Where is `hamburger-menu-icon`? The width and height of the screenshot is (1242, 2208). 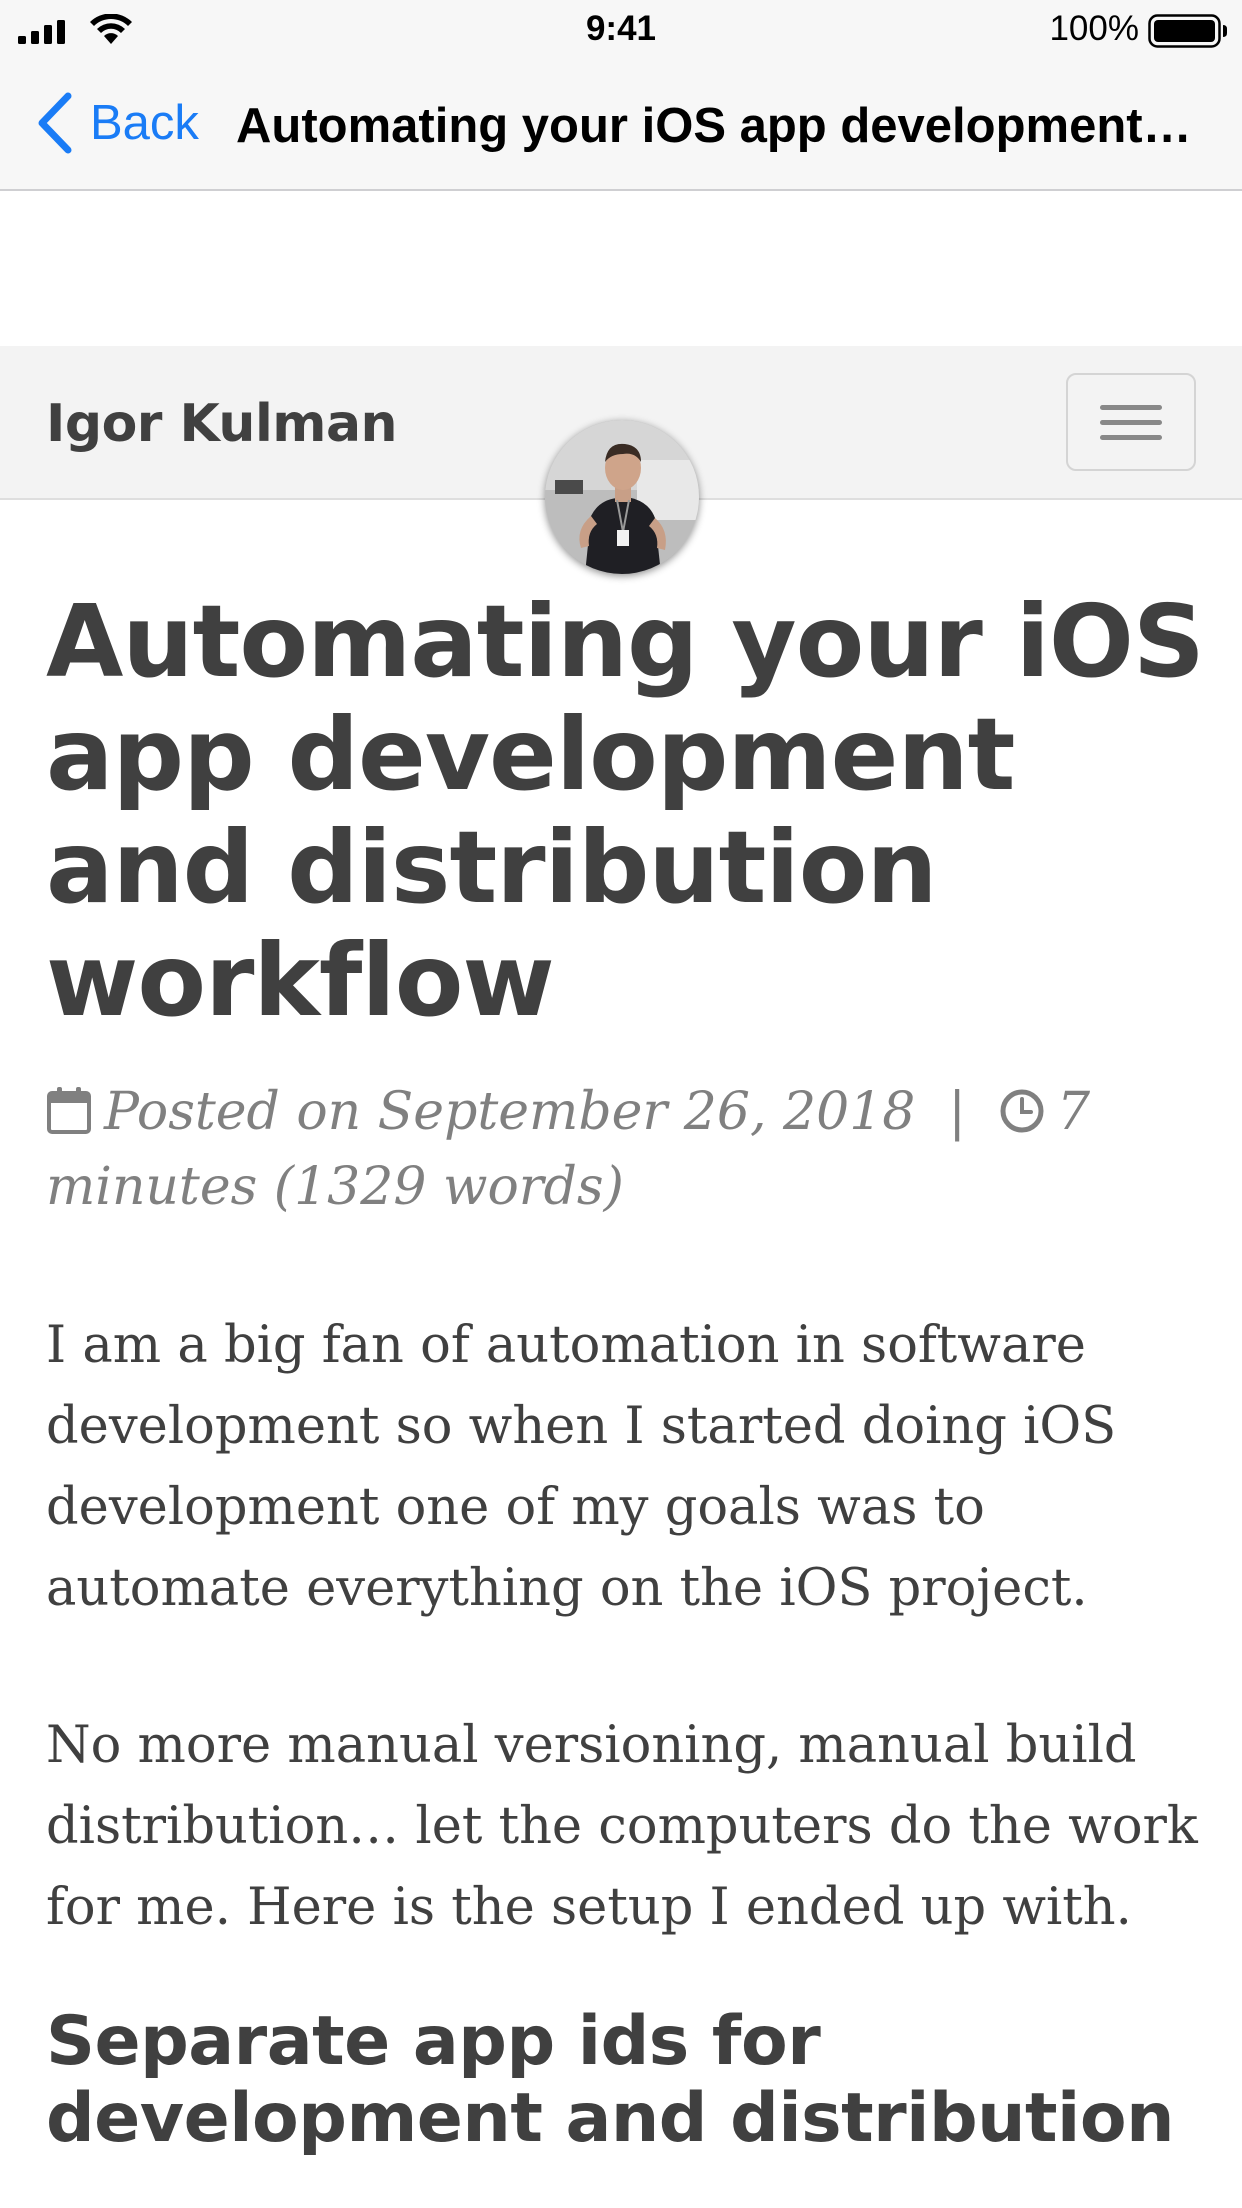
hamburger-menu-icon is located at coordinates (1131, 422).